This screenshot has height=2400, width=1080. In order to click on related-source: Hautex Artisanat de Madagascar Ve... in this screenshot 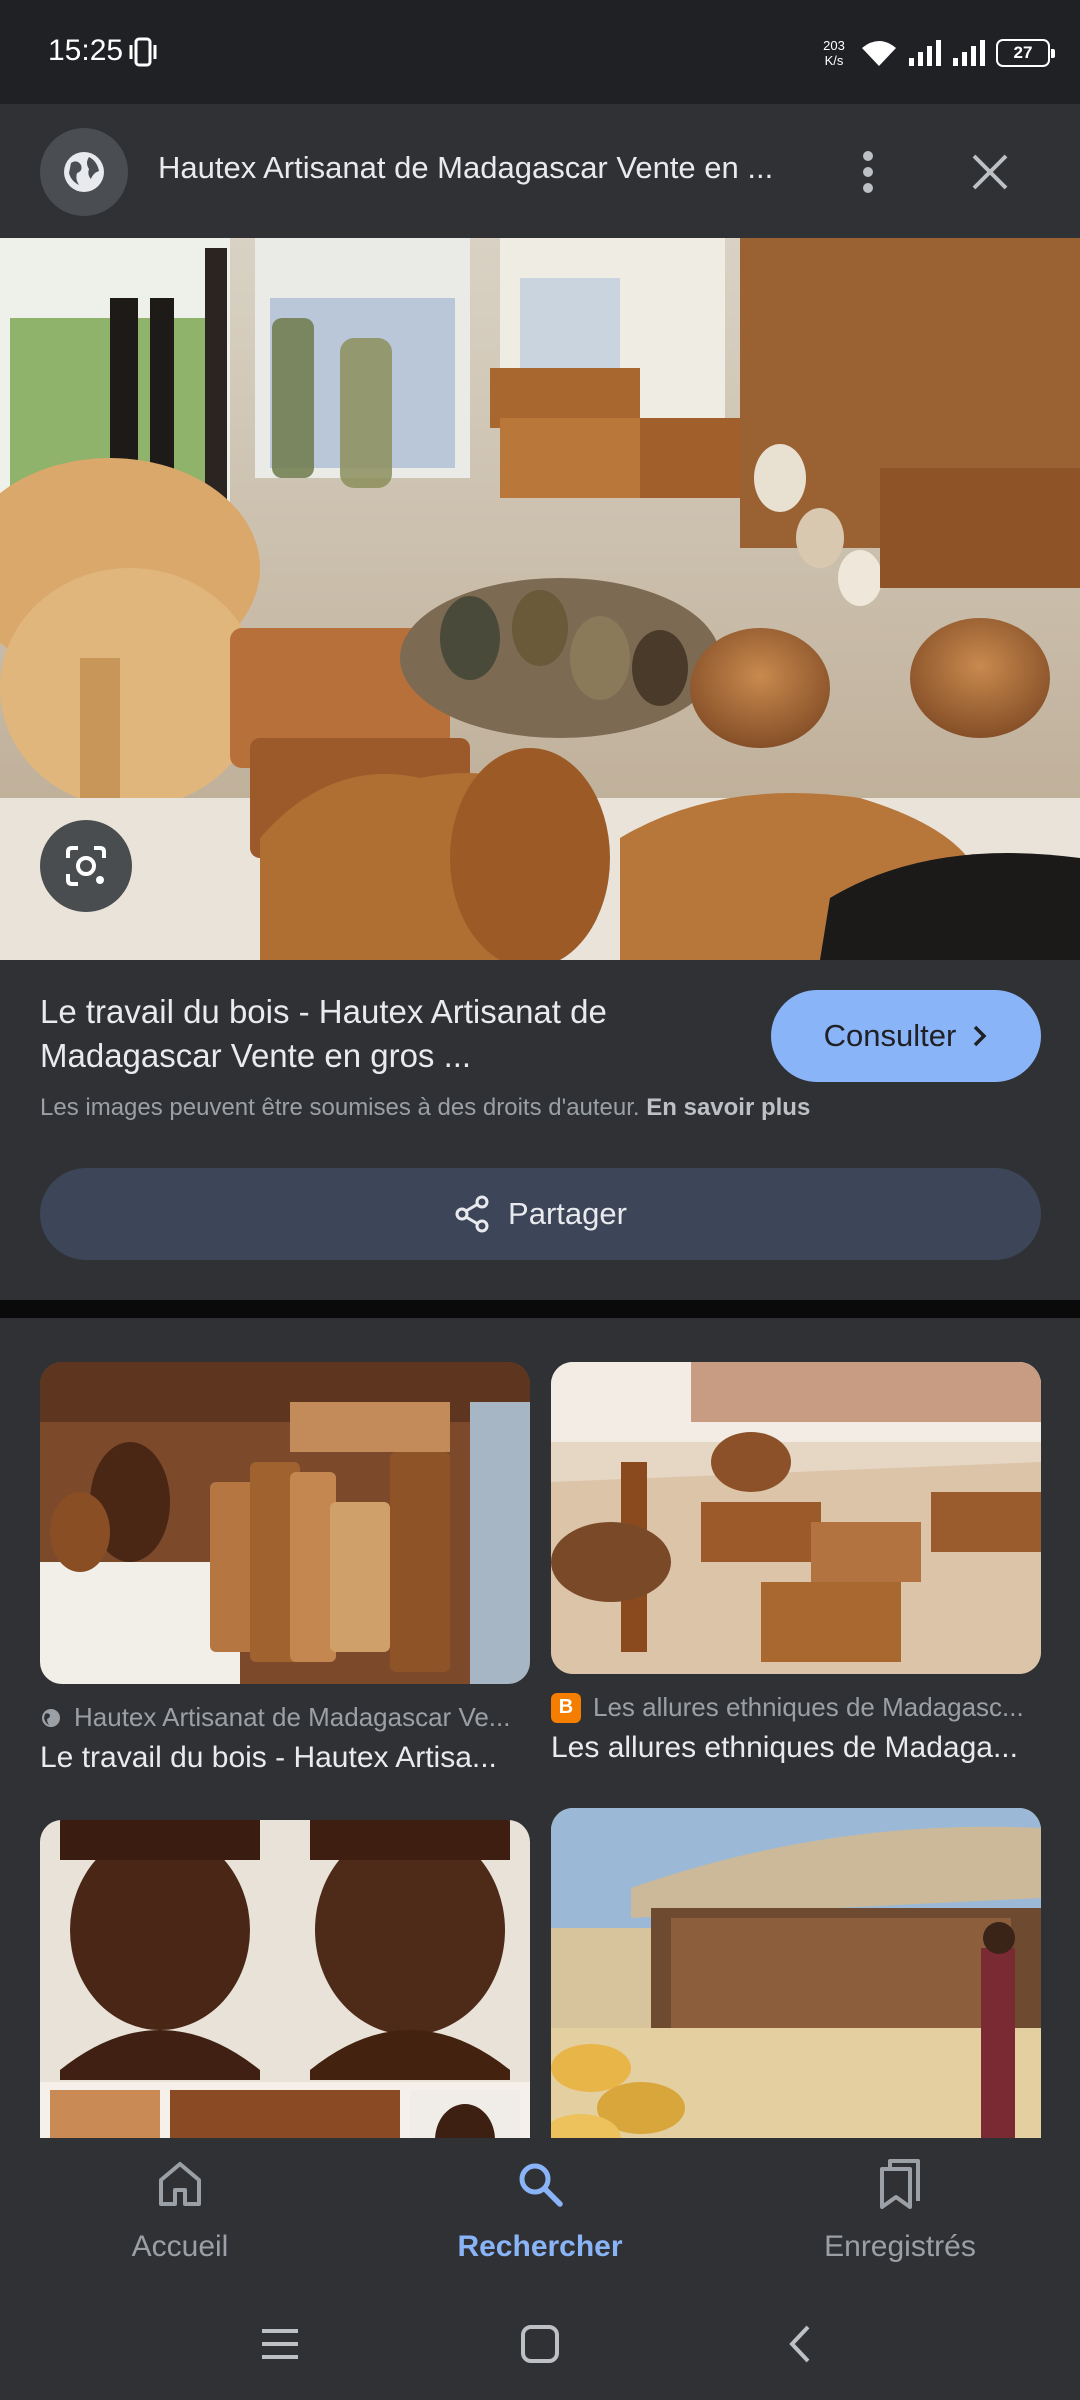, I will do `click(285, 1717)`.